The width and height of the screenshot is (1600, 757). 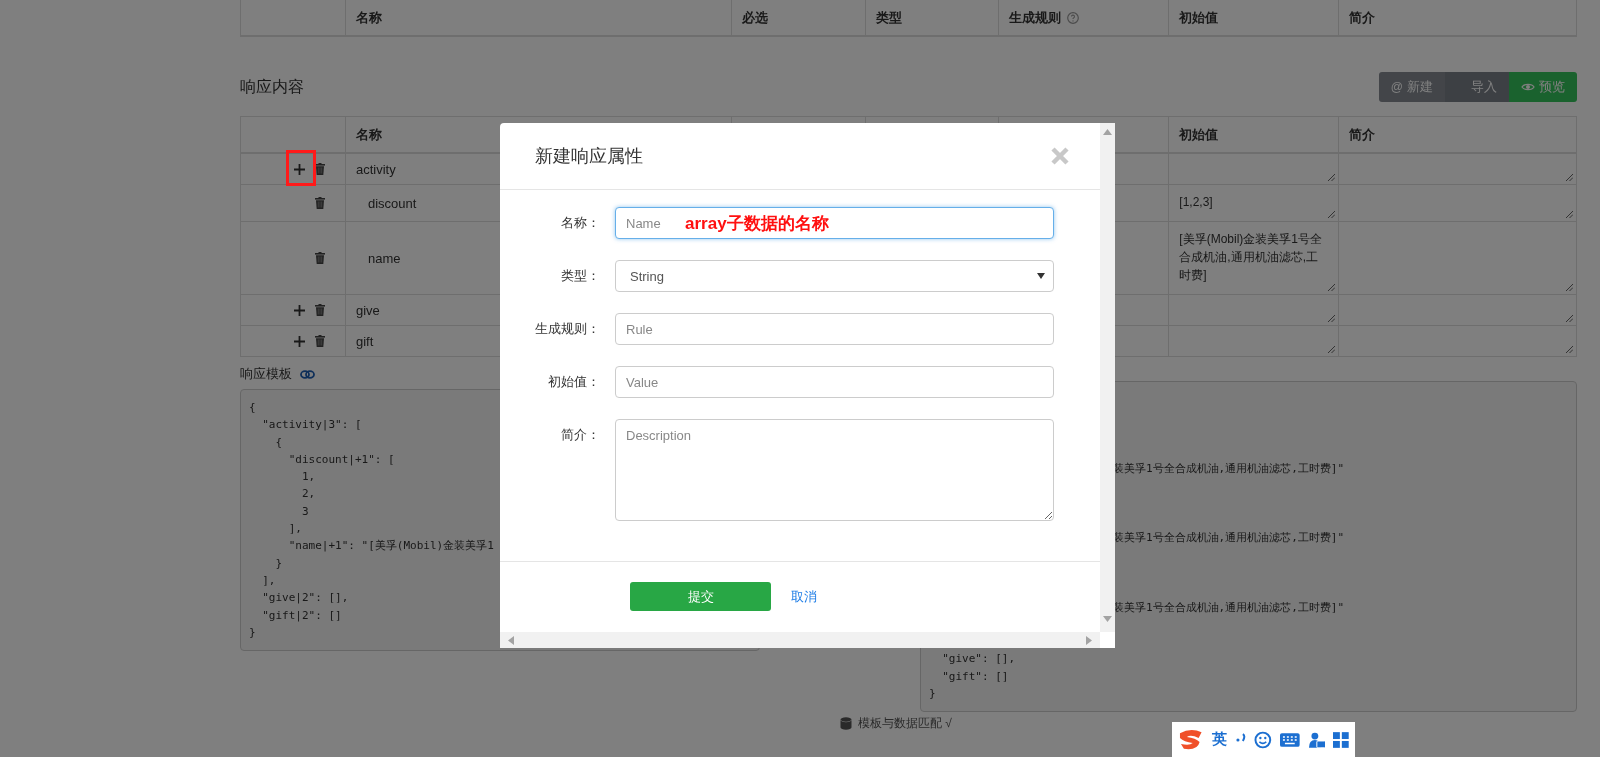 What do you see at coordinates (905, 723) in the screenshot?
I see `match-status: 模板与数据匹配 √` at bounding box center [905, 723].